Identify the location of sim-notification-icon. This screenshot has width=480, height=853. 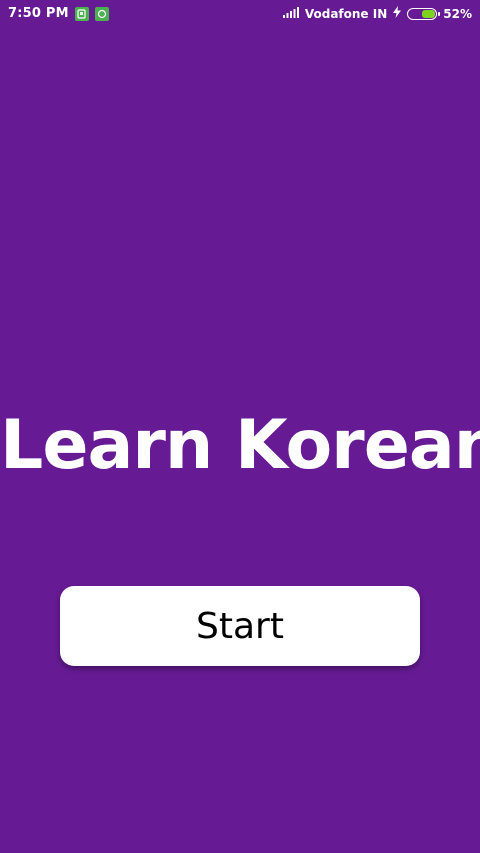
(81, 13).